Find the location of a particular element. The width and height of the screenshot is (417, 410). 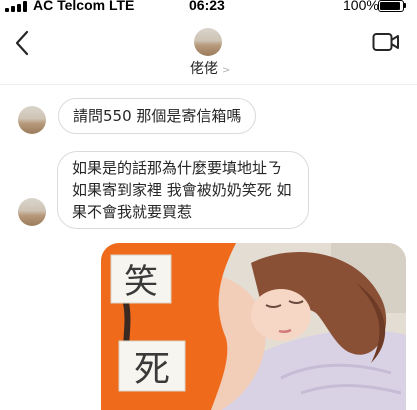

message-bubble: 請問550 那個是寄信箱嗎 is located at coordinates (157, 116).